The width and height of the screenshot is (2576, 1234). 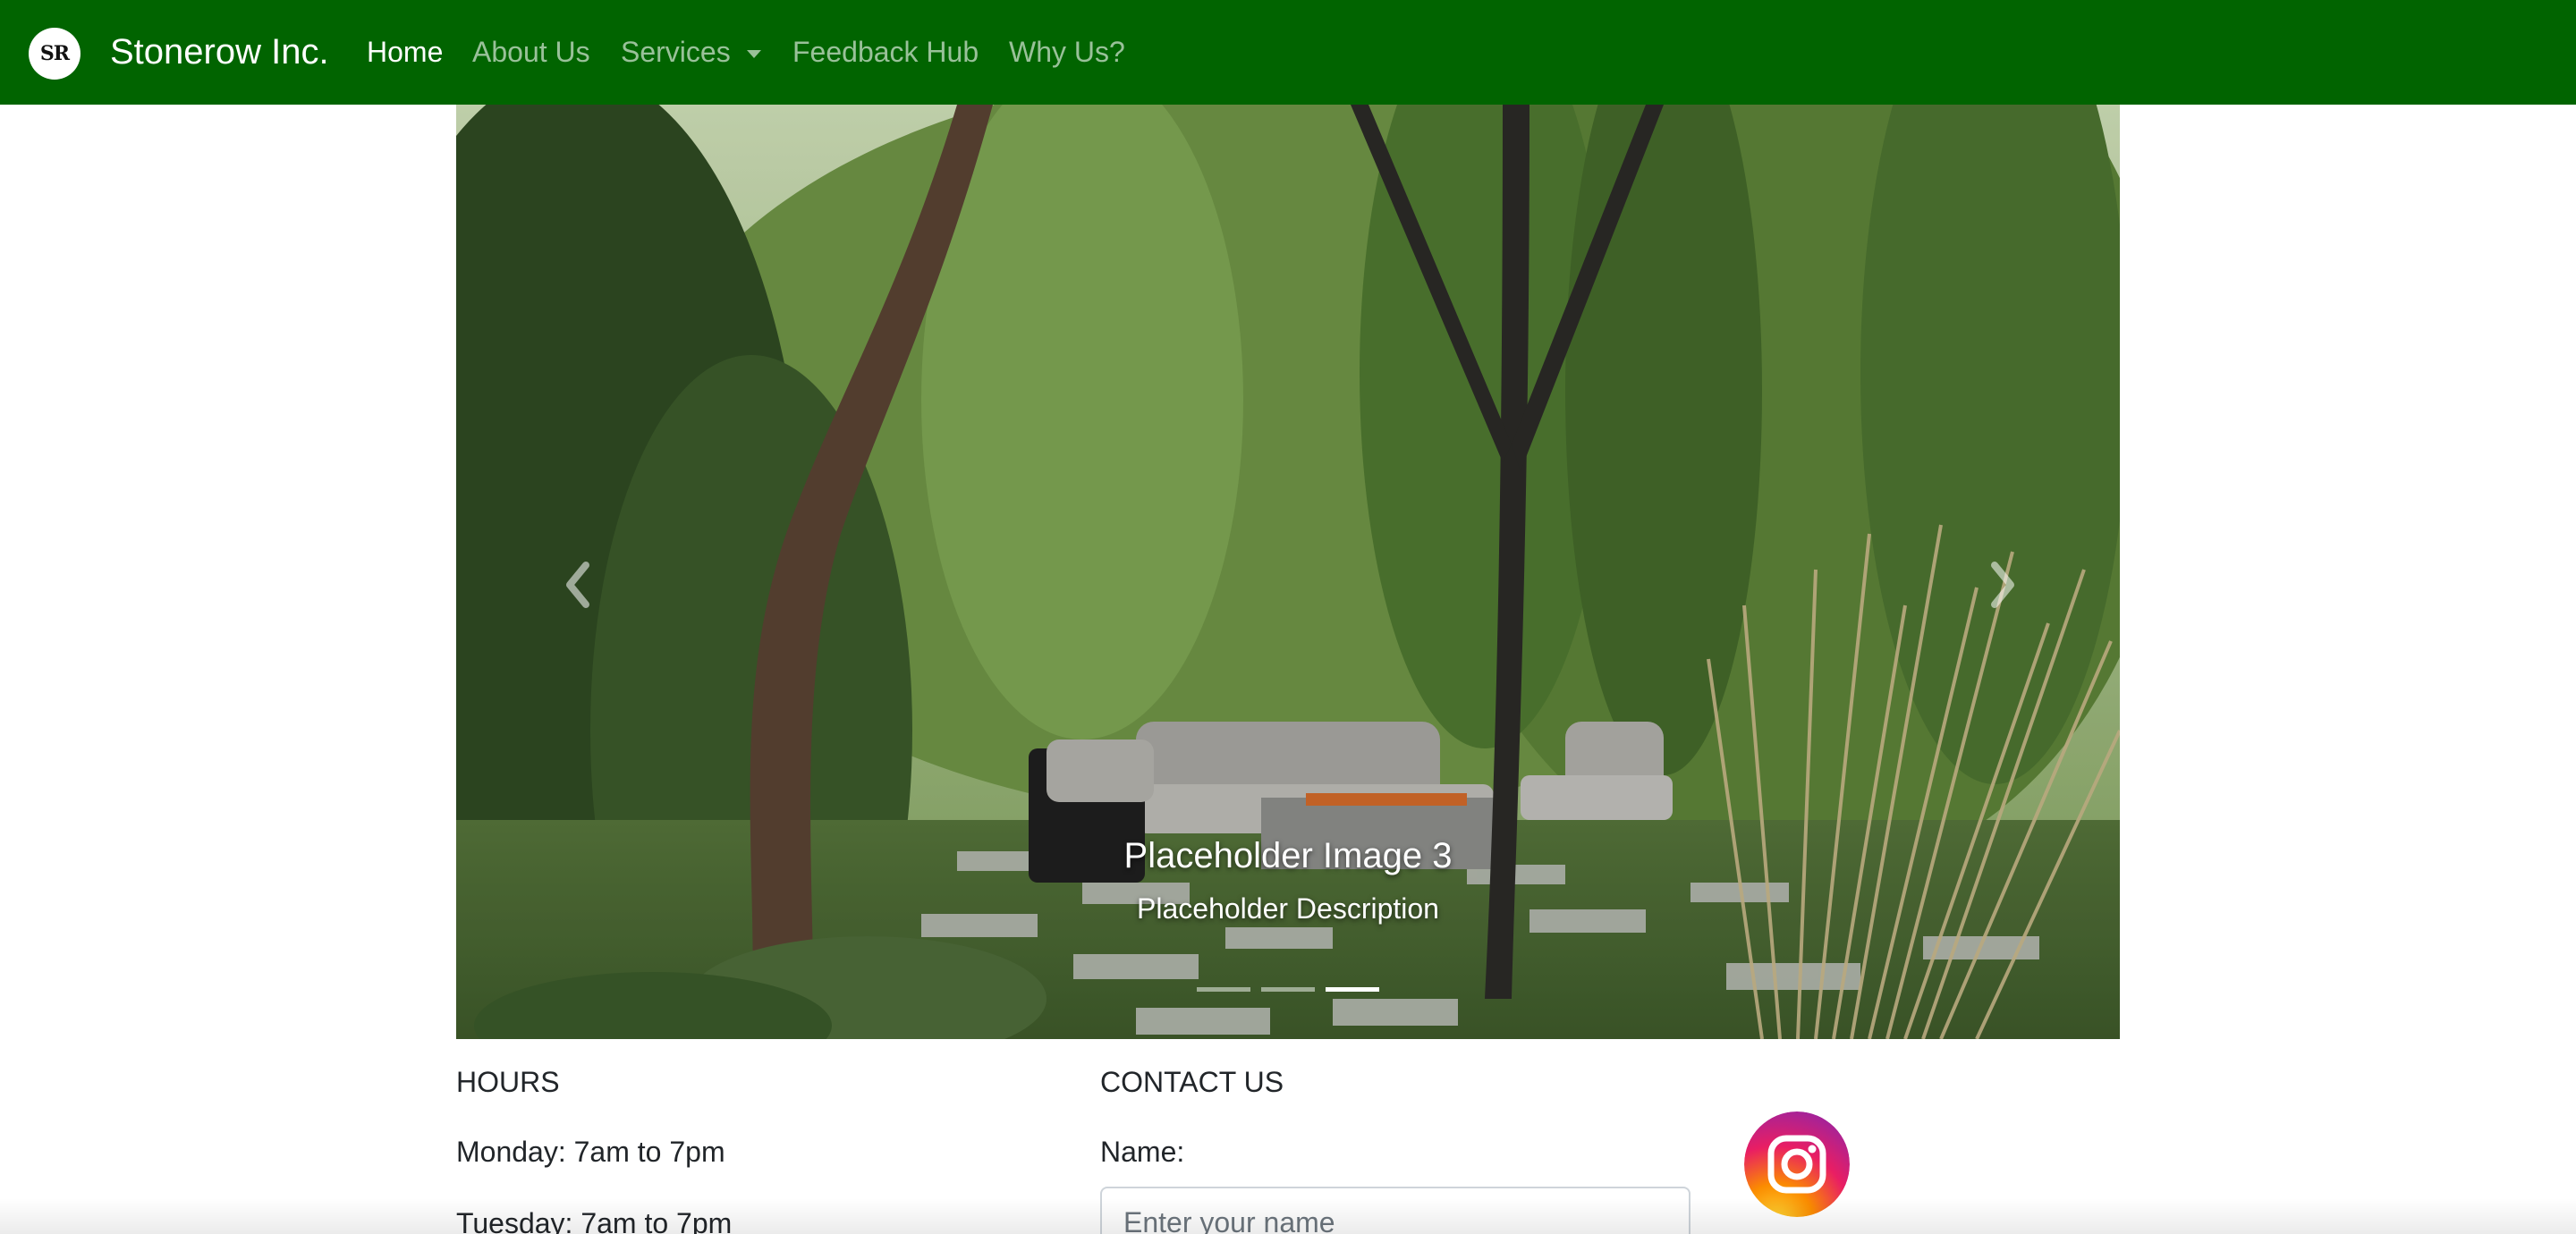 What do you see at coordinates (754, 54) in the screenshot?
I see `chevron-down-icon` at bounding box center [754, 54].